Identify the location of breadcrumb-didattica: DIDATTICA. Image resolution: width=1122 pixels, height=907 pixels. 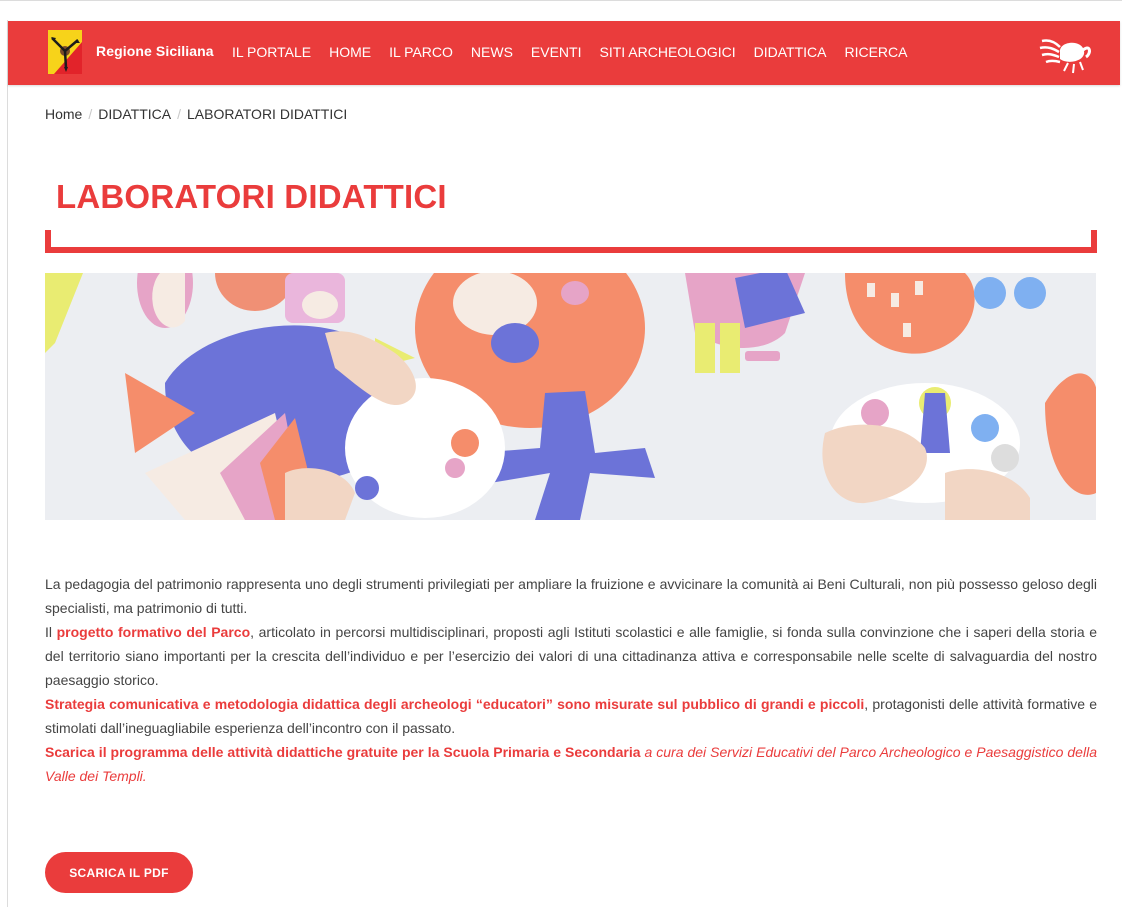
(134, 114).